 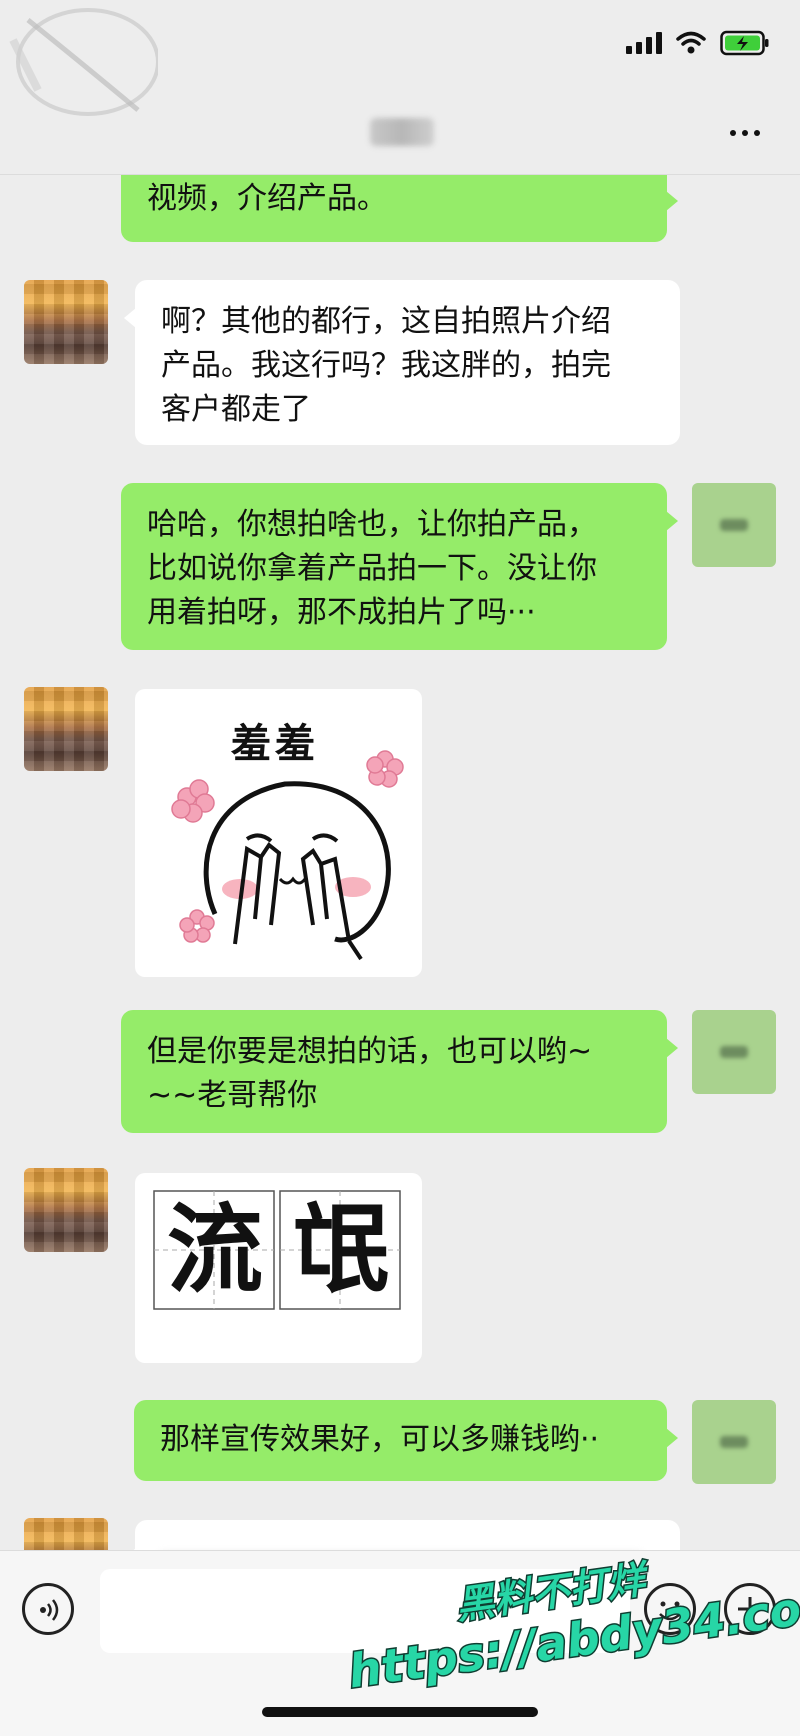 I want to click on chat-title-blurred, so click(x=402, y=132).